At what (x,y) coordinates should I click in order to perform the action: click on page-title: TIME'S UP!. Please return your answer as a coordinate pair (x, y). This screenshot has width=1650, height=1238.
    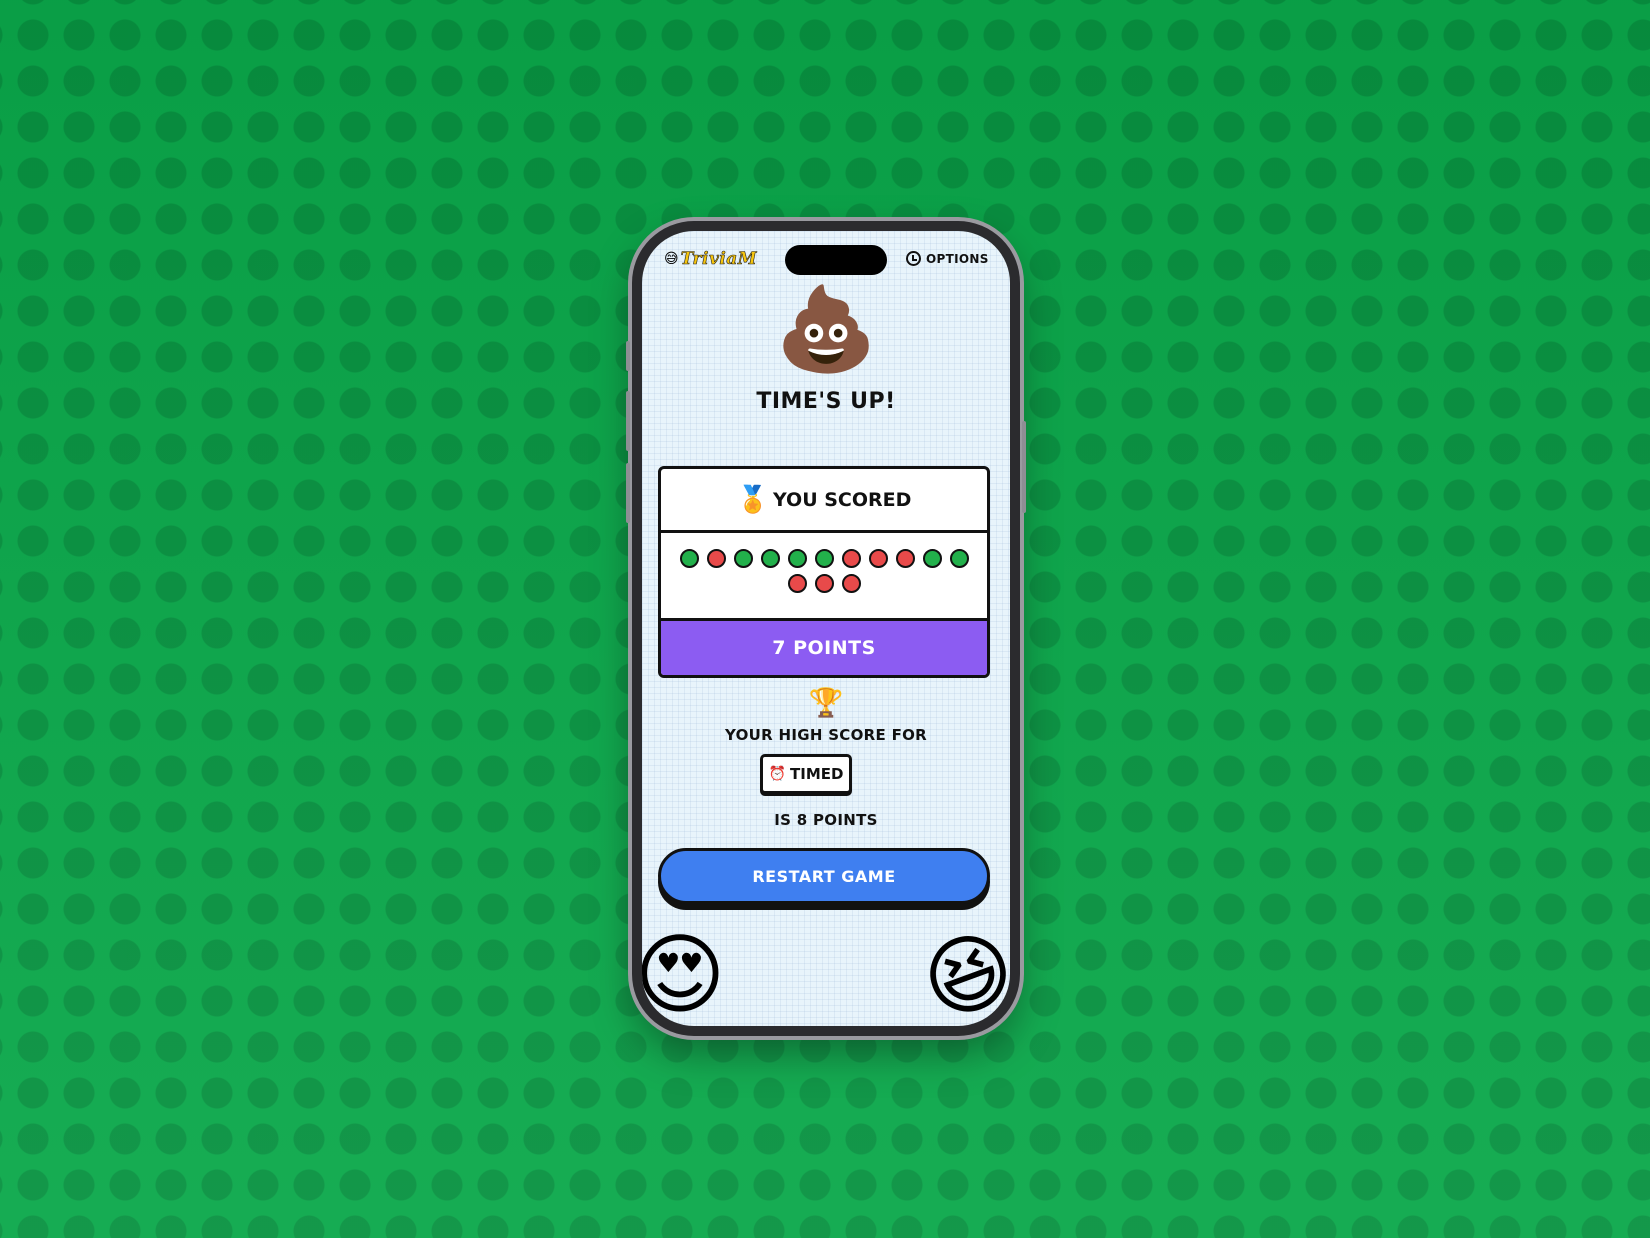
    Looking at the image, I should click on (826, 401).